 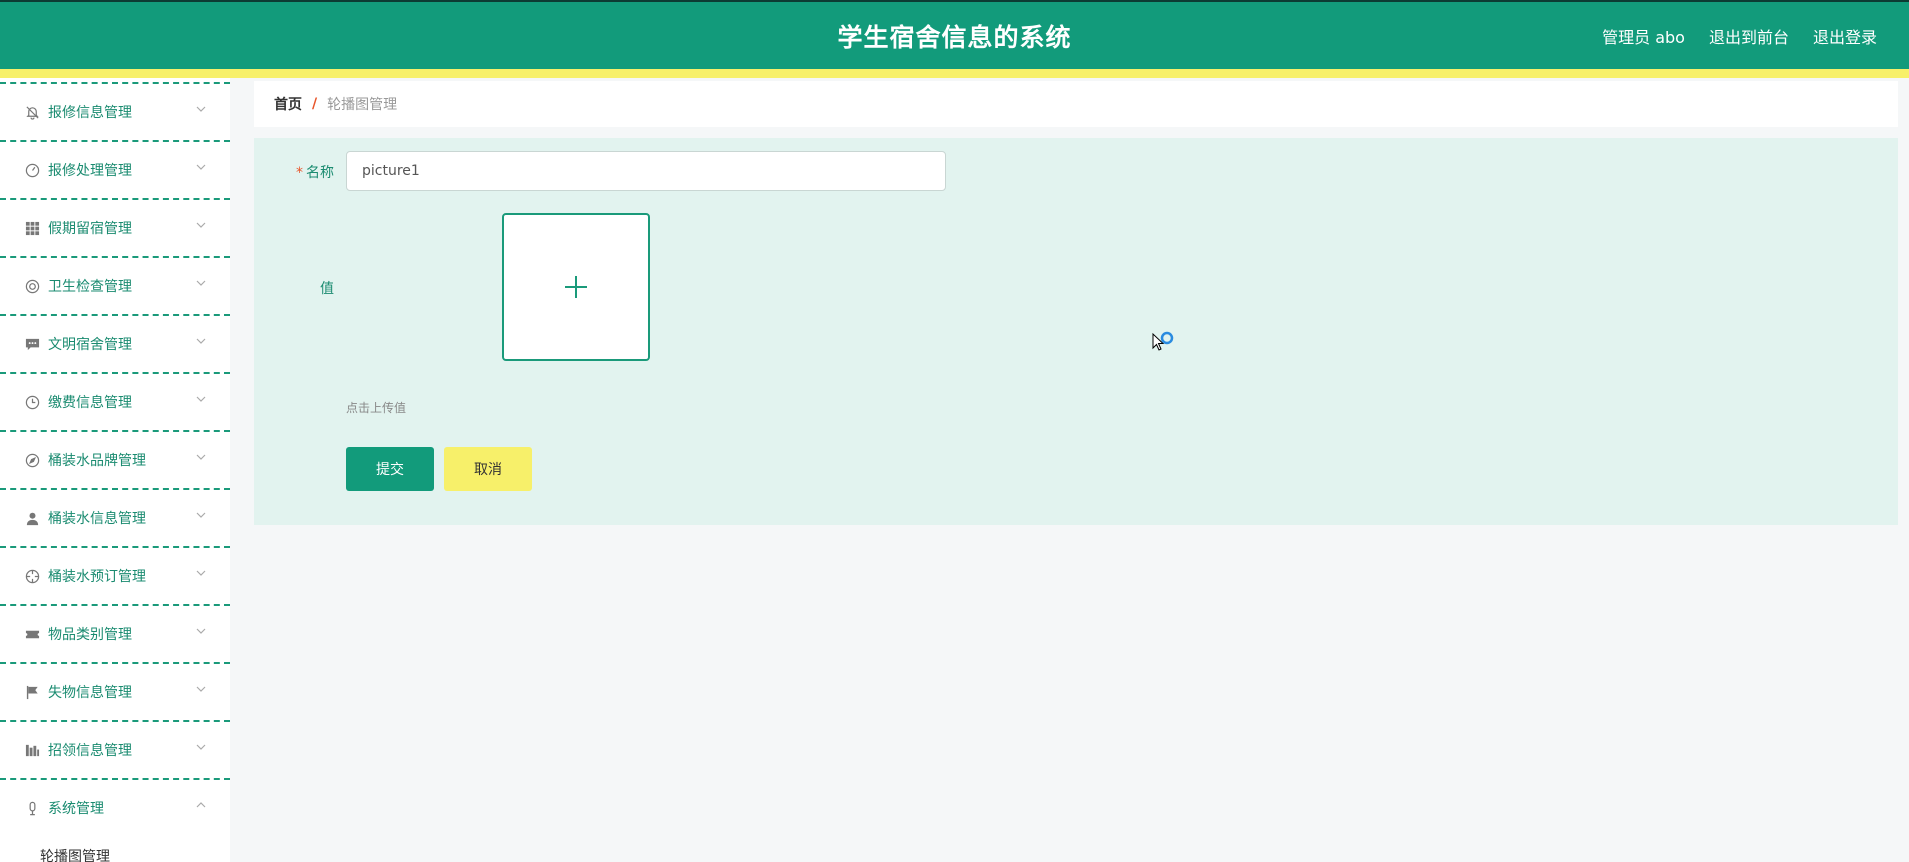 What do you see at coordinates (97, 519) in the screenshot?
I see `sidebar-item-label: 桶装水信息管理` at bounding box center [97, 519].